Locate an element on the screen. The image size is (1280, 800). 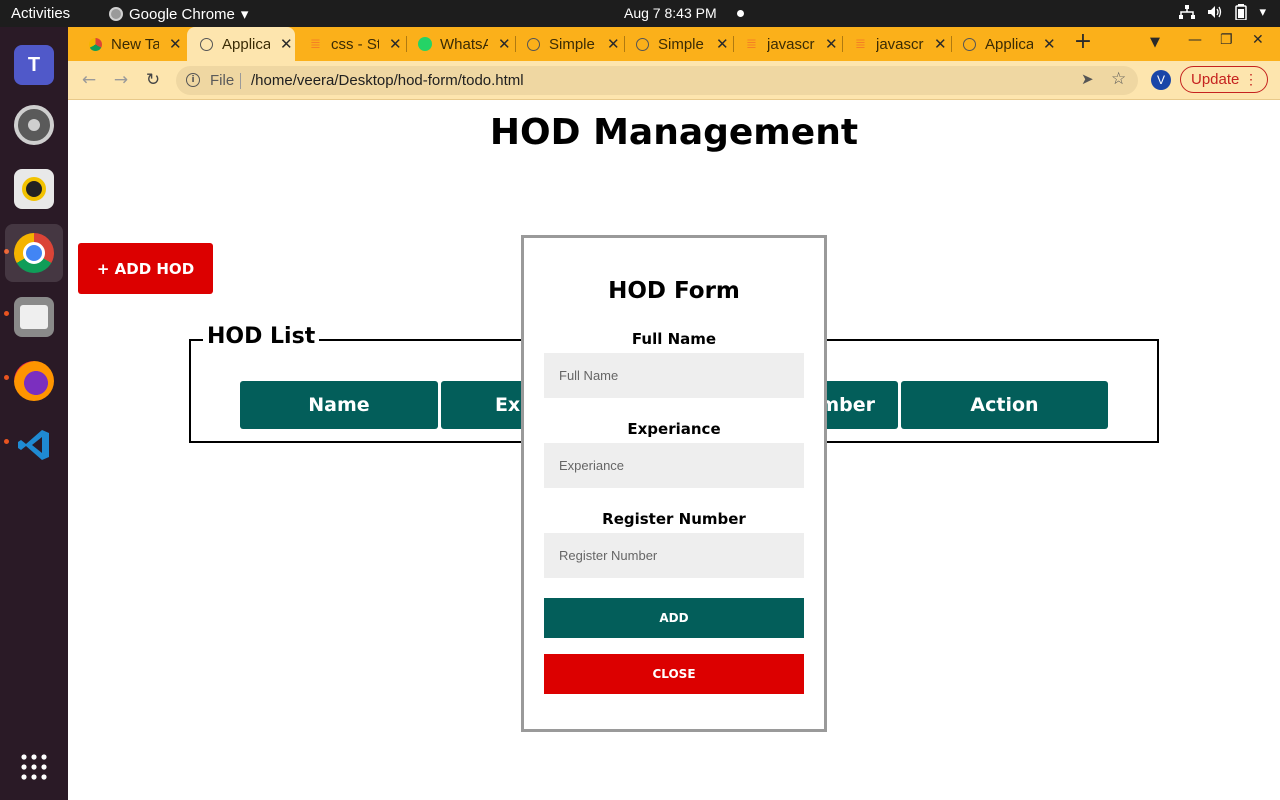
add-hod-button: + ADD HOD is located at coordinates (145, 268).